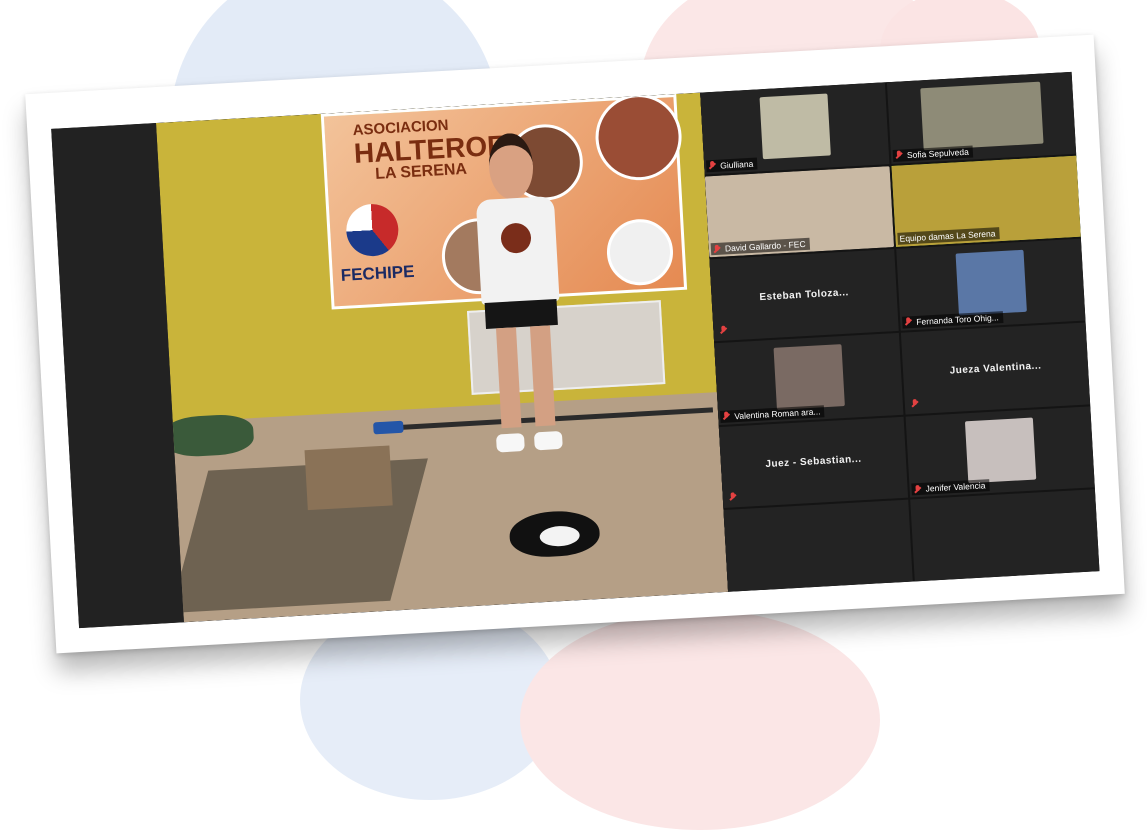 This screenshot has width=1147, height=830. Describe the element at coordinates (955, 487) in the screenshot. I see `participant-name: Jenifer Valencia` at that location.